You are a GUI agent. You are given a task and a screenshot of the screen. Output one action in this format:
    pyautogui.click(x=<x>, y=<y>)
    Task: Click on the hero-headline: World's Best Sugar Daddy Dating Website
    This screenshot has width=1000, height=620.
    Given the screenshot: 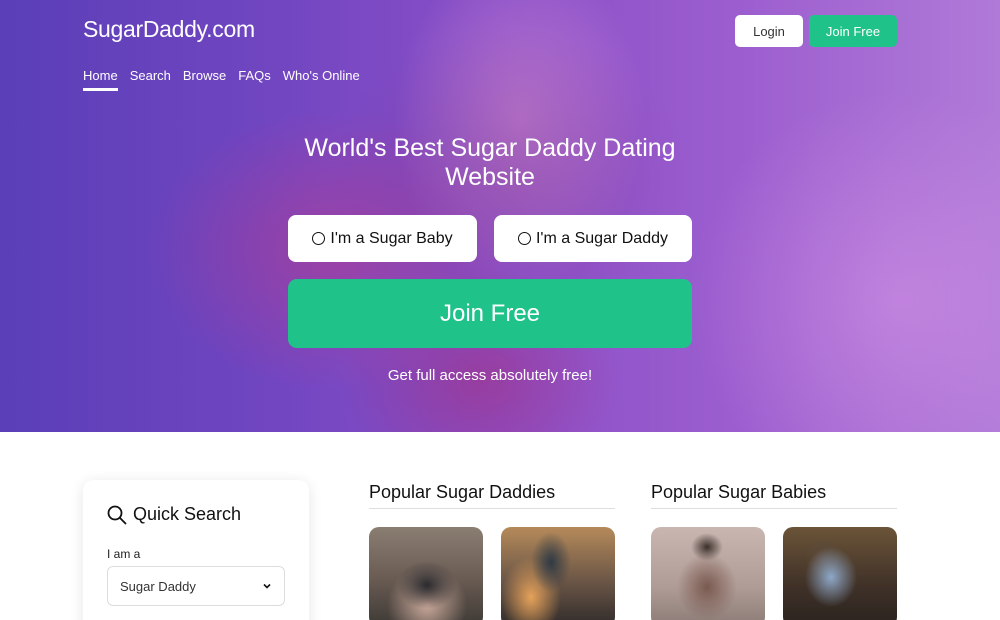 What is the action you would take?
    pyautogui.click(x=490, y=163)
    